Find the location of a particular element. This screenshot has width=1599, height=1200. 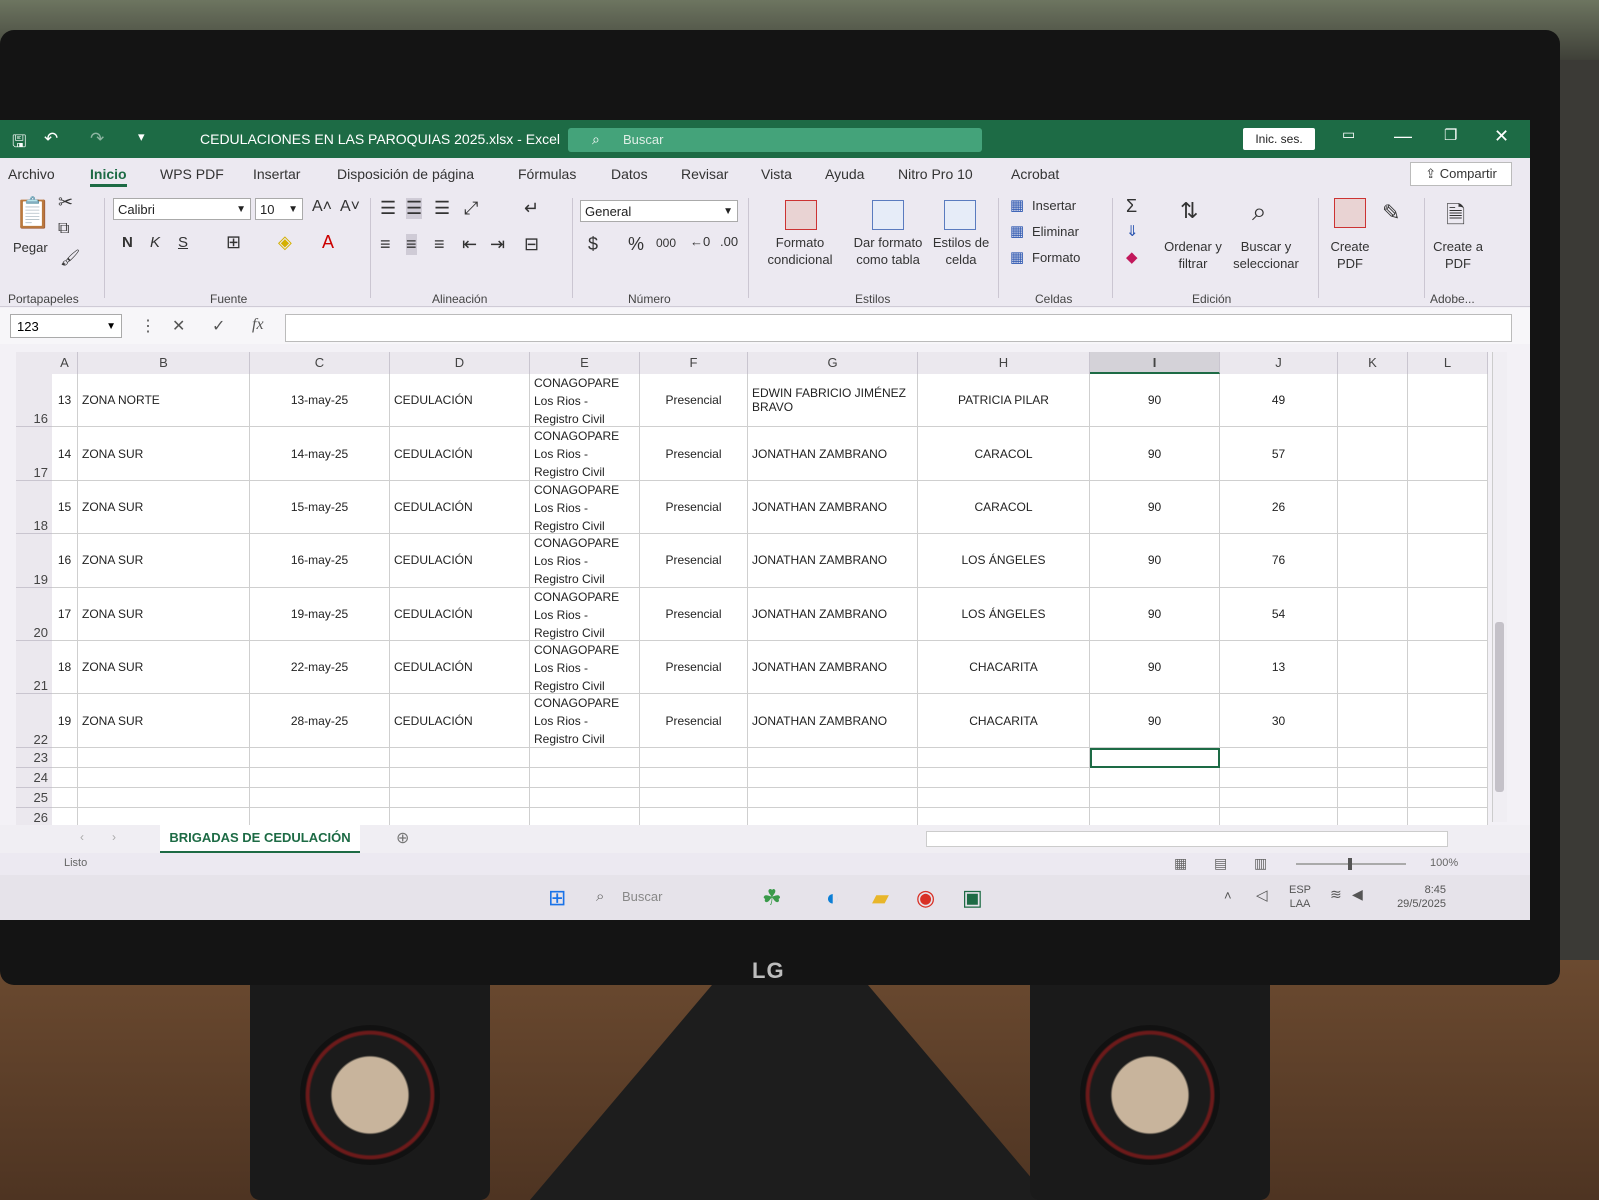

search-icon: ⌕ is located at coordinates (600, 896).